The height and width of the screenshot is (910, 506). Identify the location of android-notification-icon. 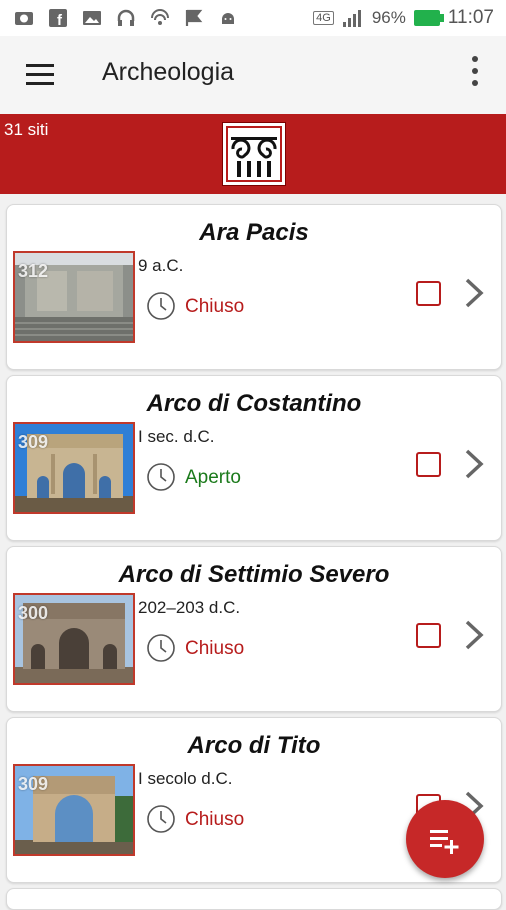
(228, 18).